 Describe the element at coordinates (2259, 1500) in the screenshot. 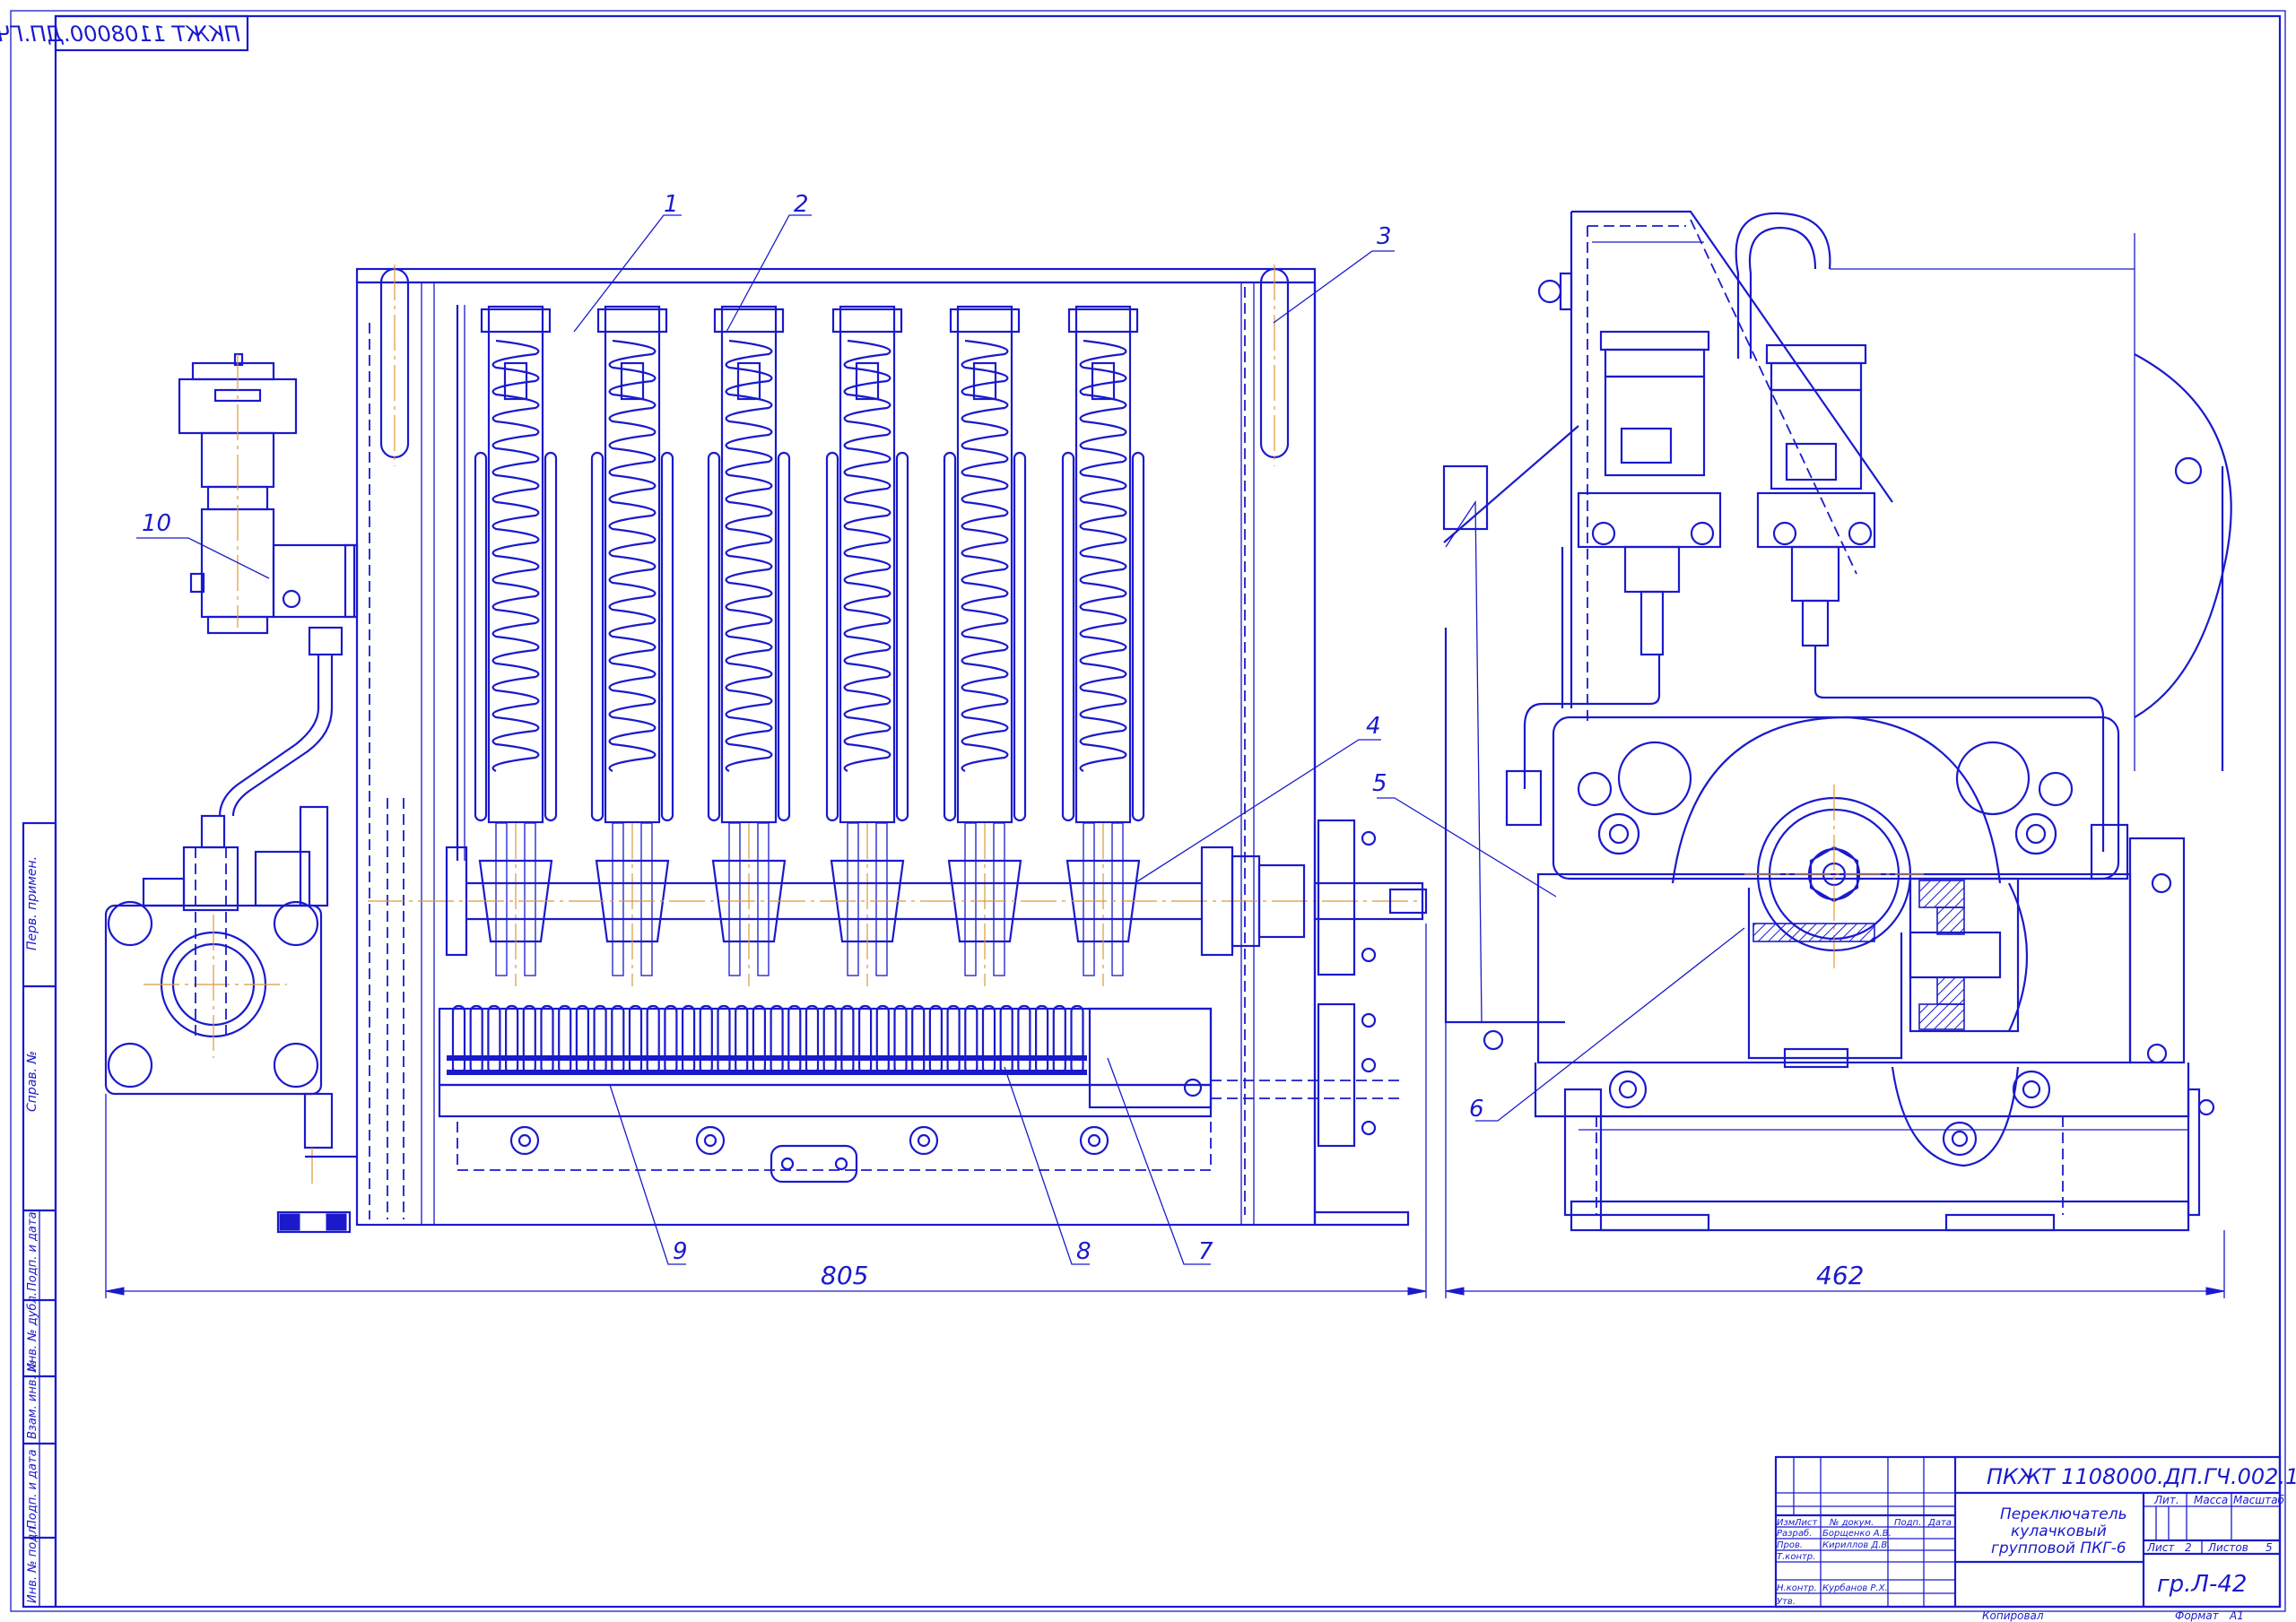

I see `tb-scale-header: Масштаб` at that location.